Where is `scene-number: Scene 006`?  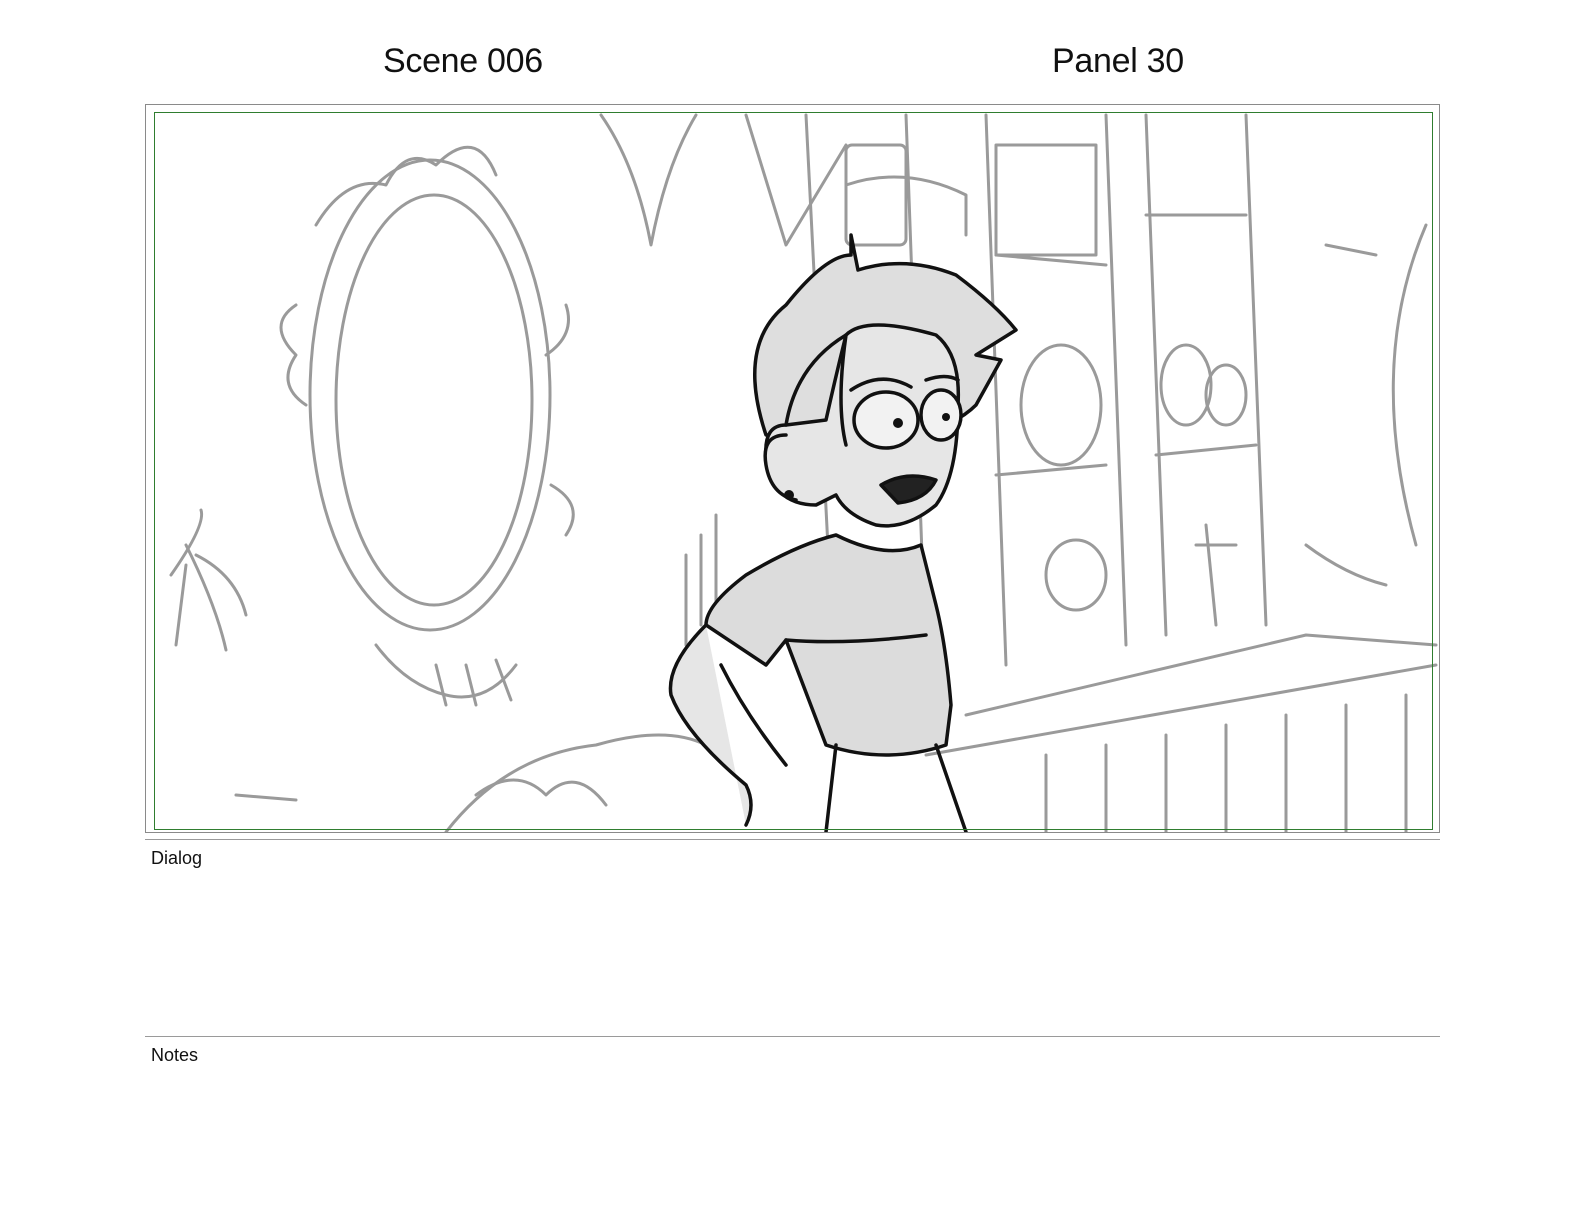
scene-number: Scene 006 is located at coordinates (463, 61).